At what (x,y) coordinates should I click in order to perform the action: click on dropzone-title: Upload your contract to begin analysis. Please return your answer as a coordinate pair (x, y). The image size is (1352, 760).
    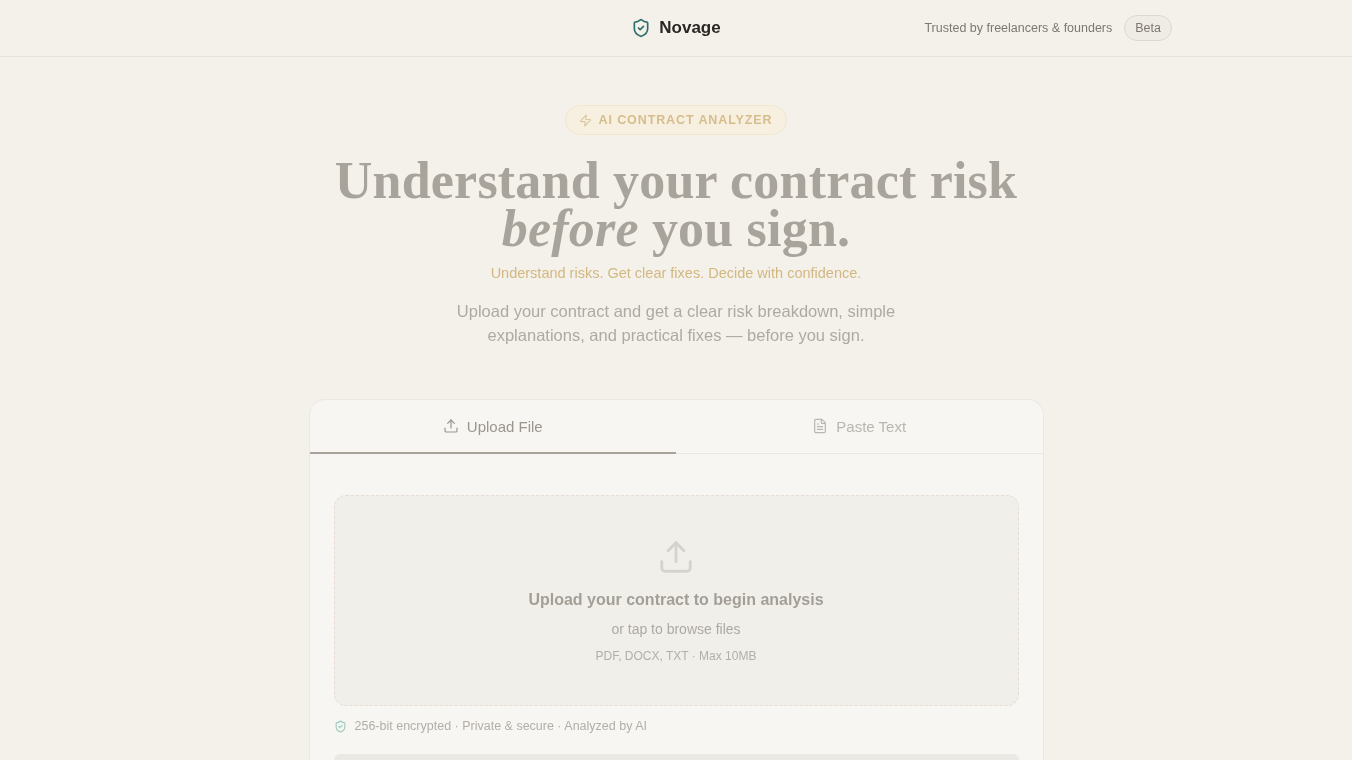
    Looking at the image, I should click on (676, 600).